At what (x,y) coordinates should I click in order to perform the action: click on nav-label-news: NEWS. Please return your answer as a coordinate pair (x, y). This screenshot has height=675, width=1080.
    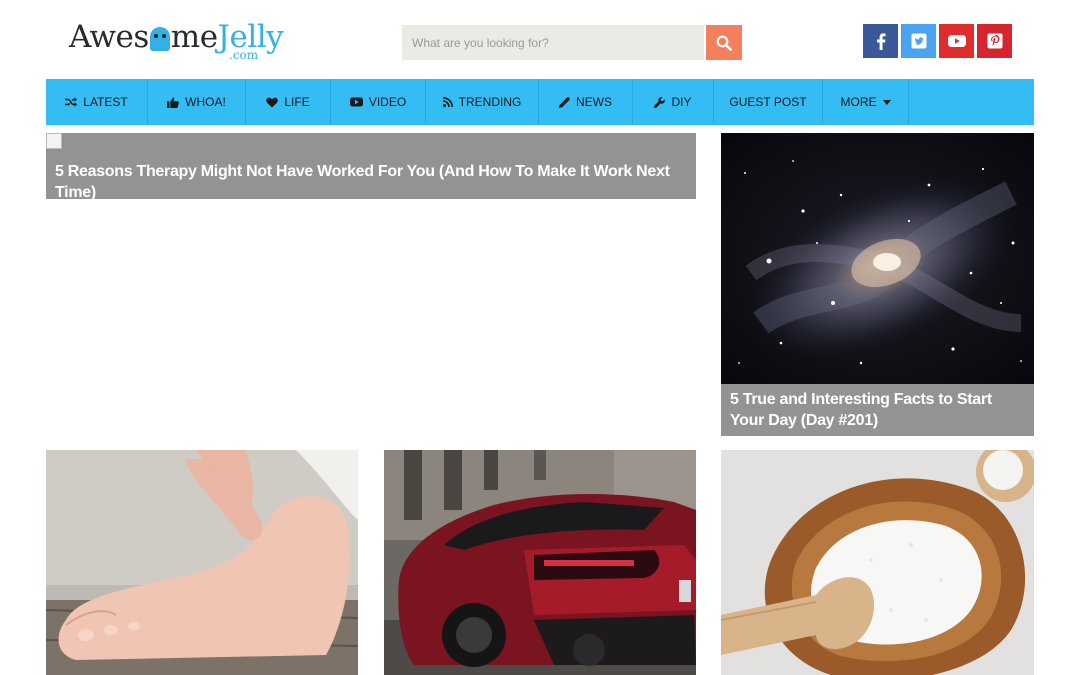
    Looking at the image, I should click on (594, 102).